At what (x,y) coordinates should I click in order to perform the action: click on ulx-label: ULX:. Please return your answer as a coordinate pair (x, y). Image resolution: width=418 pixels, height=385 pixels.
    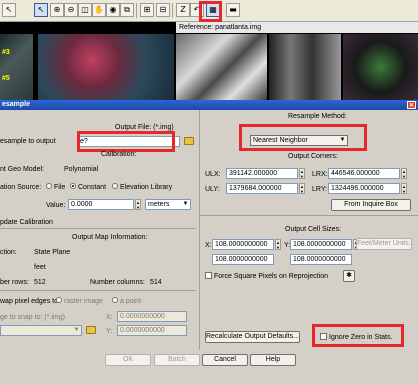
    Looking at the image, I should click on (213, 174).